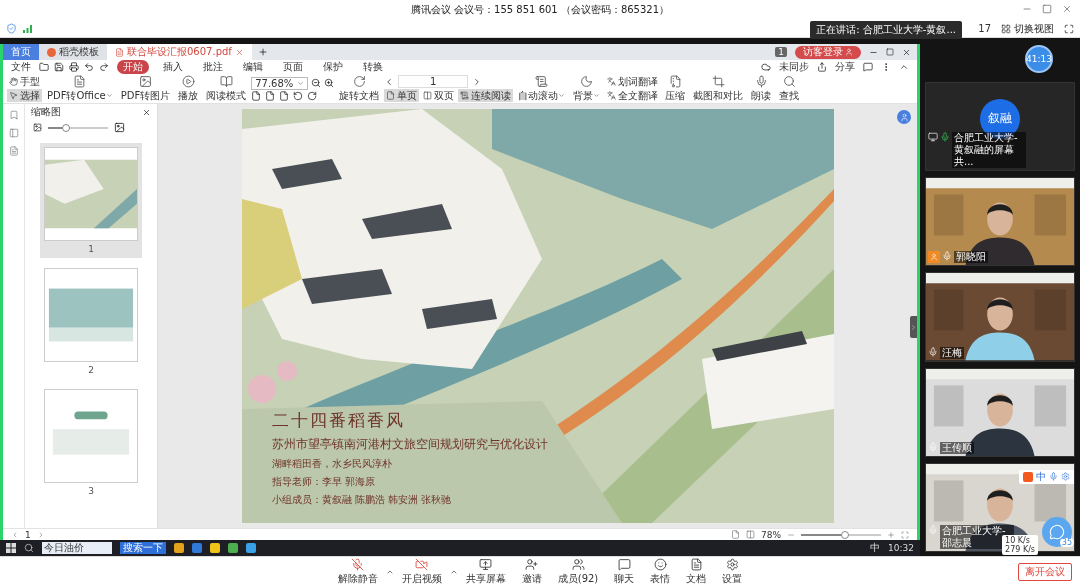 The width and height of the screenshot is (1080, 586). What do you see at coordinates (91, 200) in the screenshot?
I see `page-thumbnail: 1` at bounding box center [91, 200].